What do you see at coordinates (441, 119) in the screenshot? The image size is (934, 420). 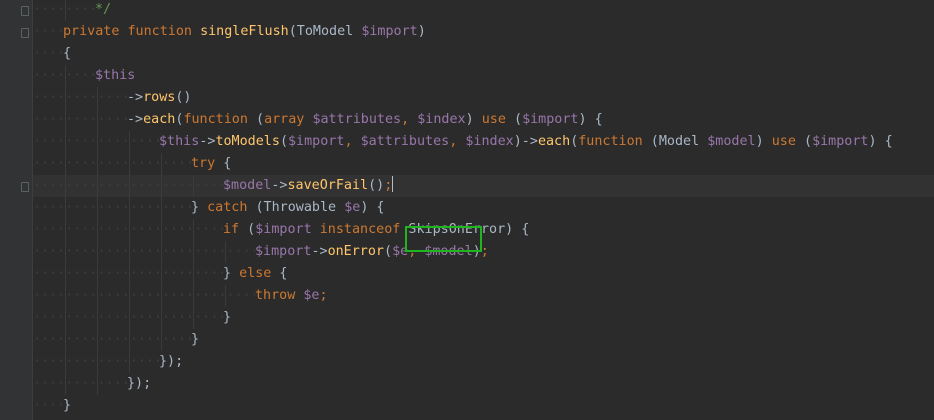 I see `code-token: $index` at bounding box center [441, 119].